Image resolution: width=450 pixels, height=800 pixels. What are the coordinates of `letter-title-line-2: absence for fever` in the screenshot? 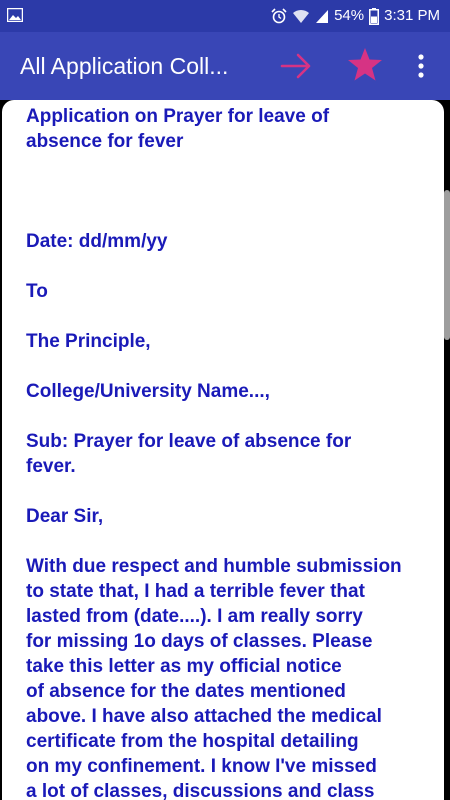 It's located at (105, 141).